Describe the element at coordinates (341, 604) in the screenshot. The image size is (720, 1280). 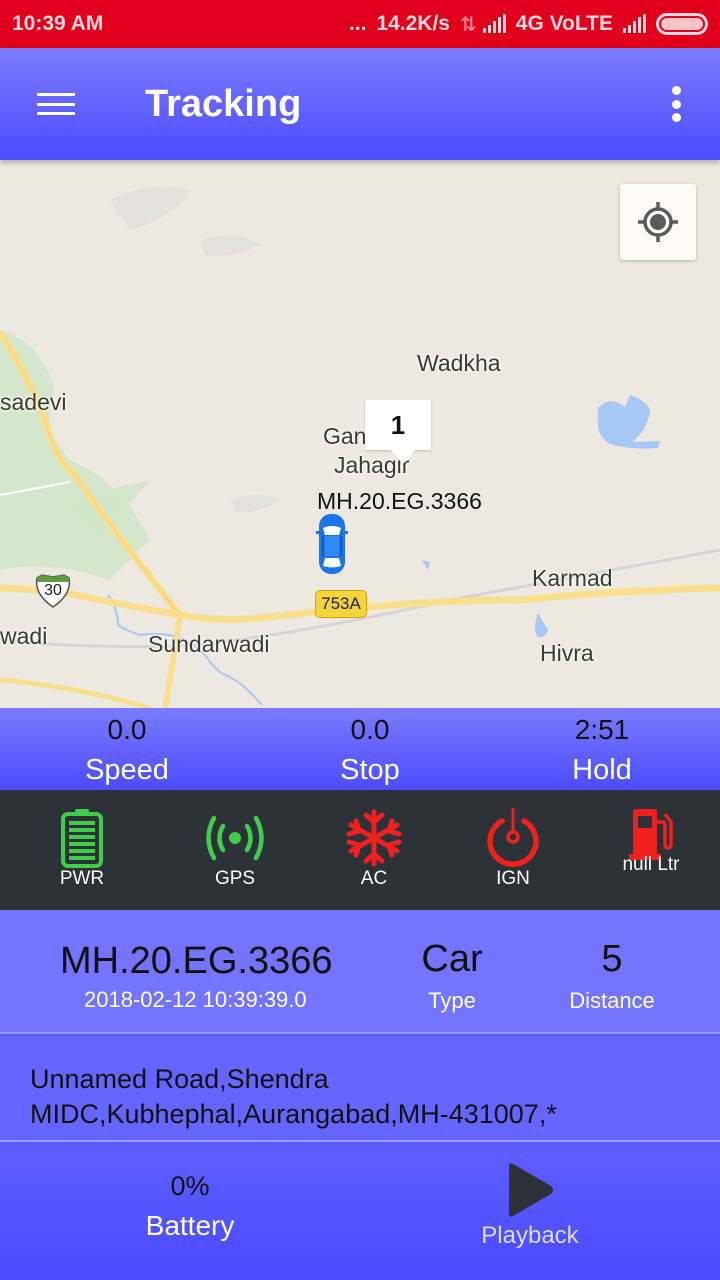
I see `route-shield-753a: 753A` at that location.